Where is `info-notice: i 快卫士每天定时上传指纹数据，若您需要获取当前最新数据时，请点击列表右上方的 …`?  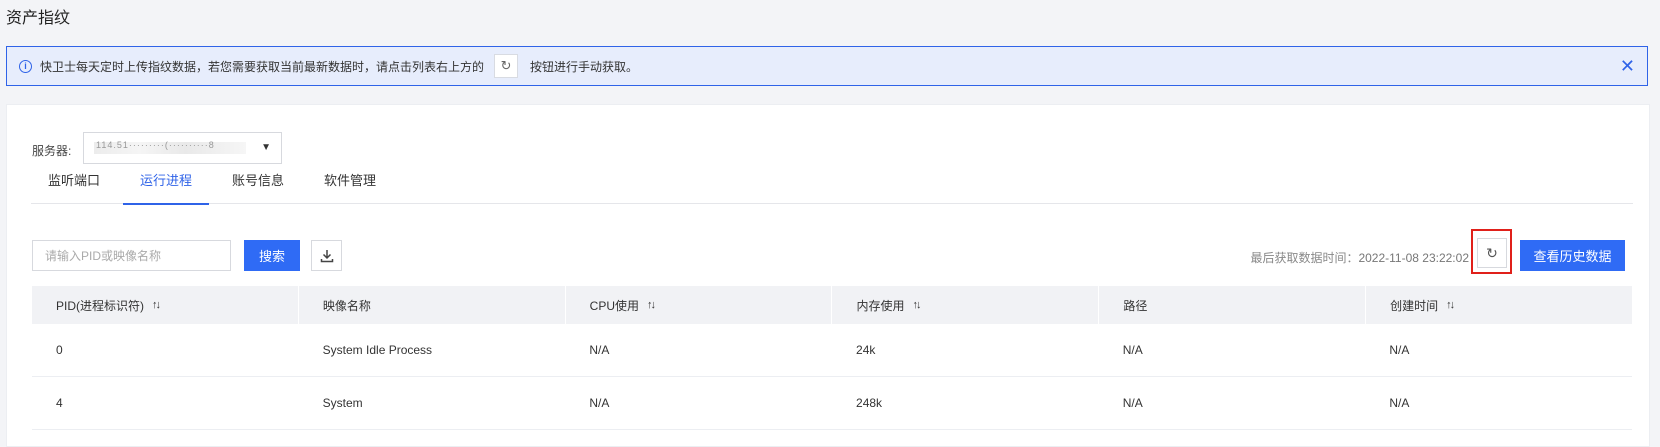 info-notice: i 快卫士每天定时上传指纹数据，若您需要获取当前最新数据时，请点击列表右上方的 … is located at coordinates (827, 66).